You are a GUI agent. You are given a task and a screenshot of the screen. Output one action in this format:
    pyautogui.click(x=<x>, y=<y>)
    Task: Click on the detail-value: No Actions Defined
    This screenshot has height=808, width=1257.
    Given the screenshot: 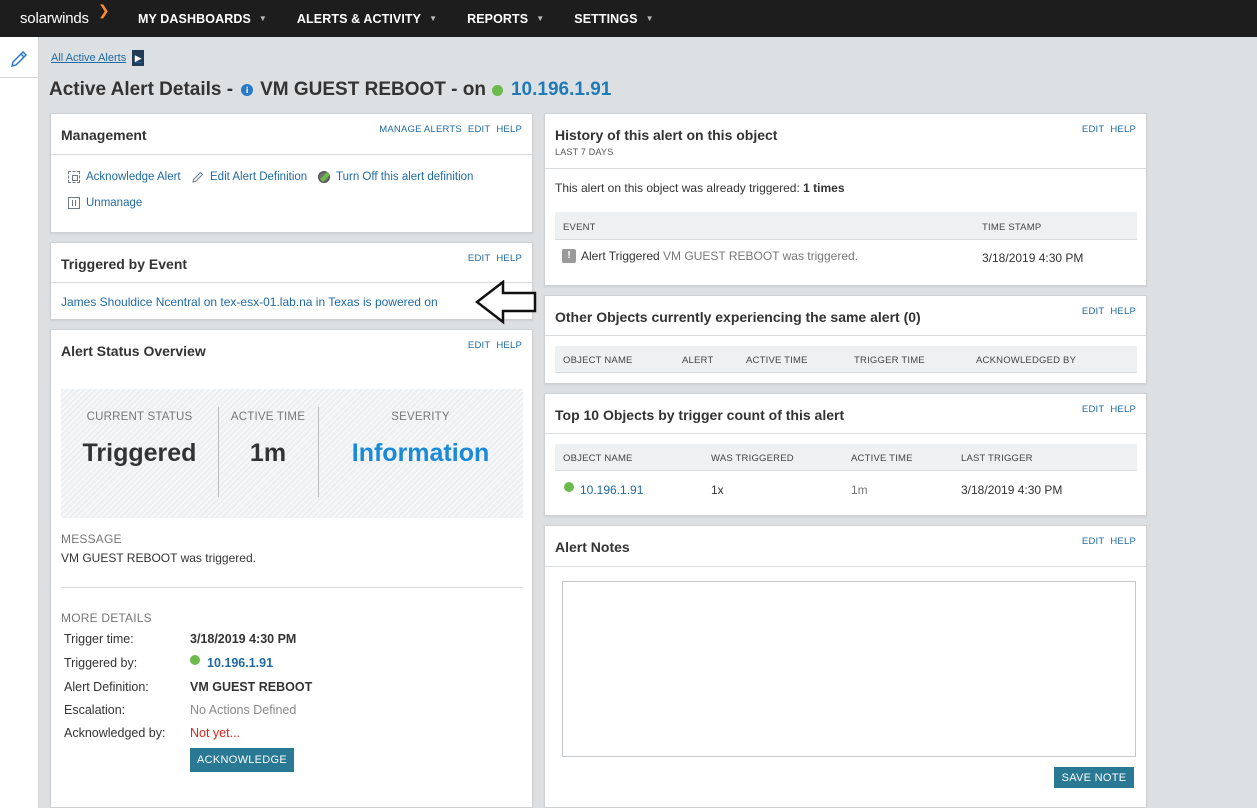 What is the action you would take?
    pyautogui.click(x=243, y=710)
    